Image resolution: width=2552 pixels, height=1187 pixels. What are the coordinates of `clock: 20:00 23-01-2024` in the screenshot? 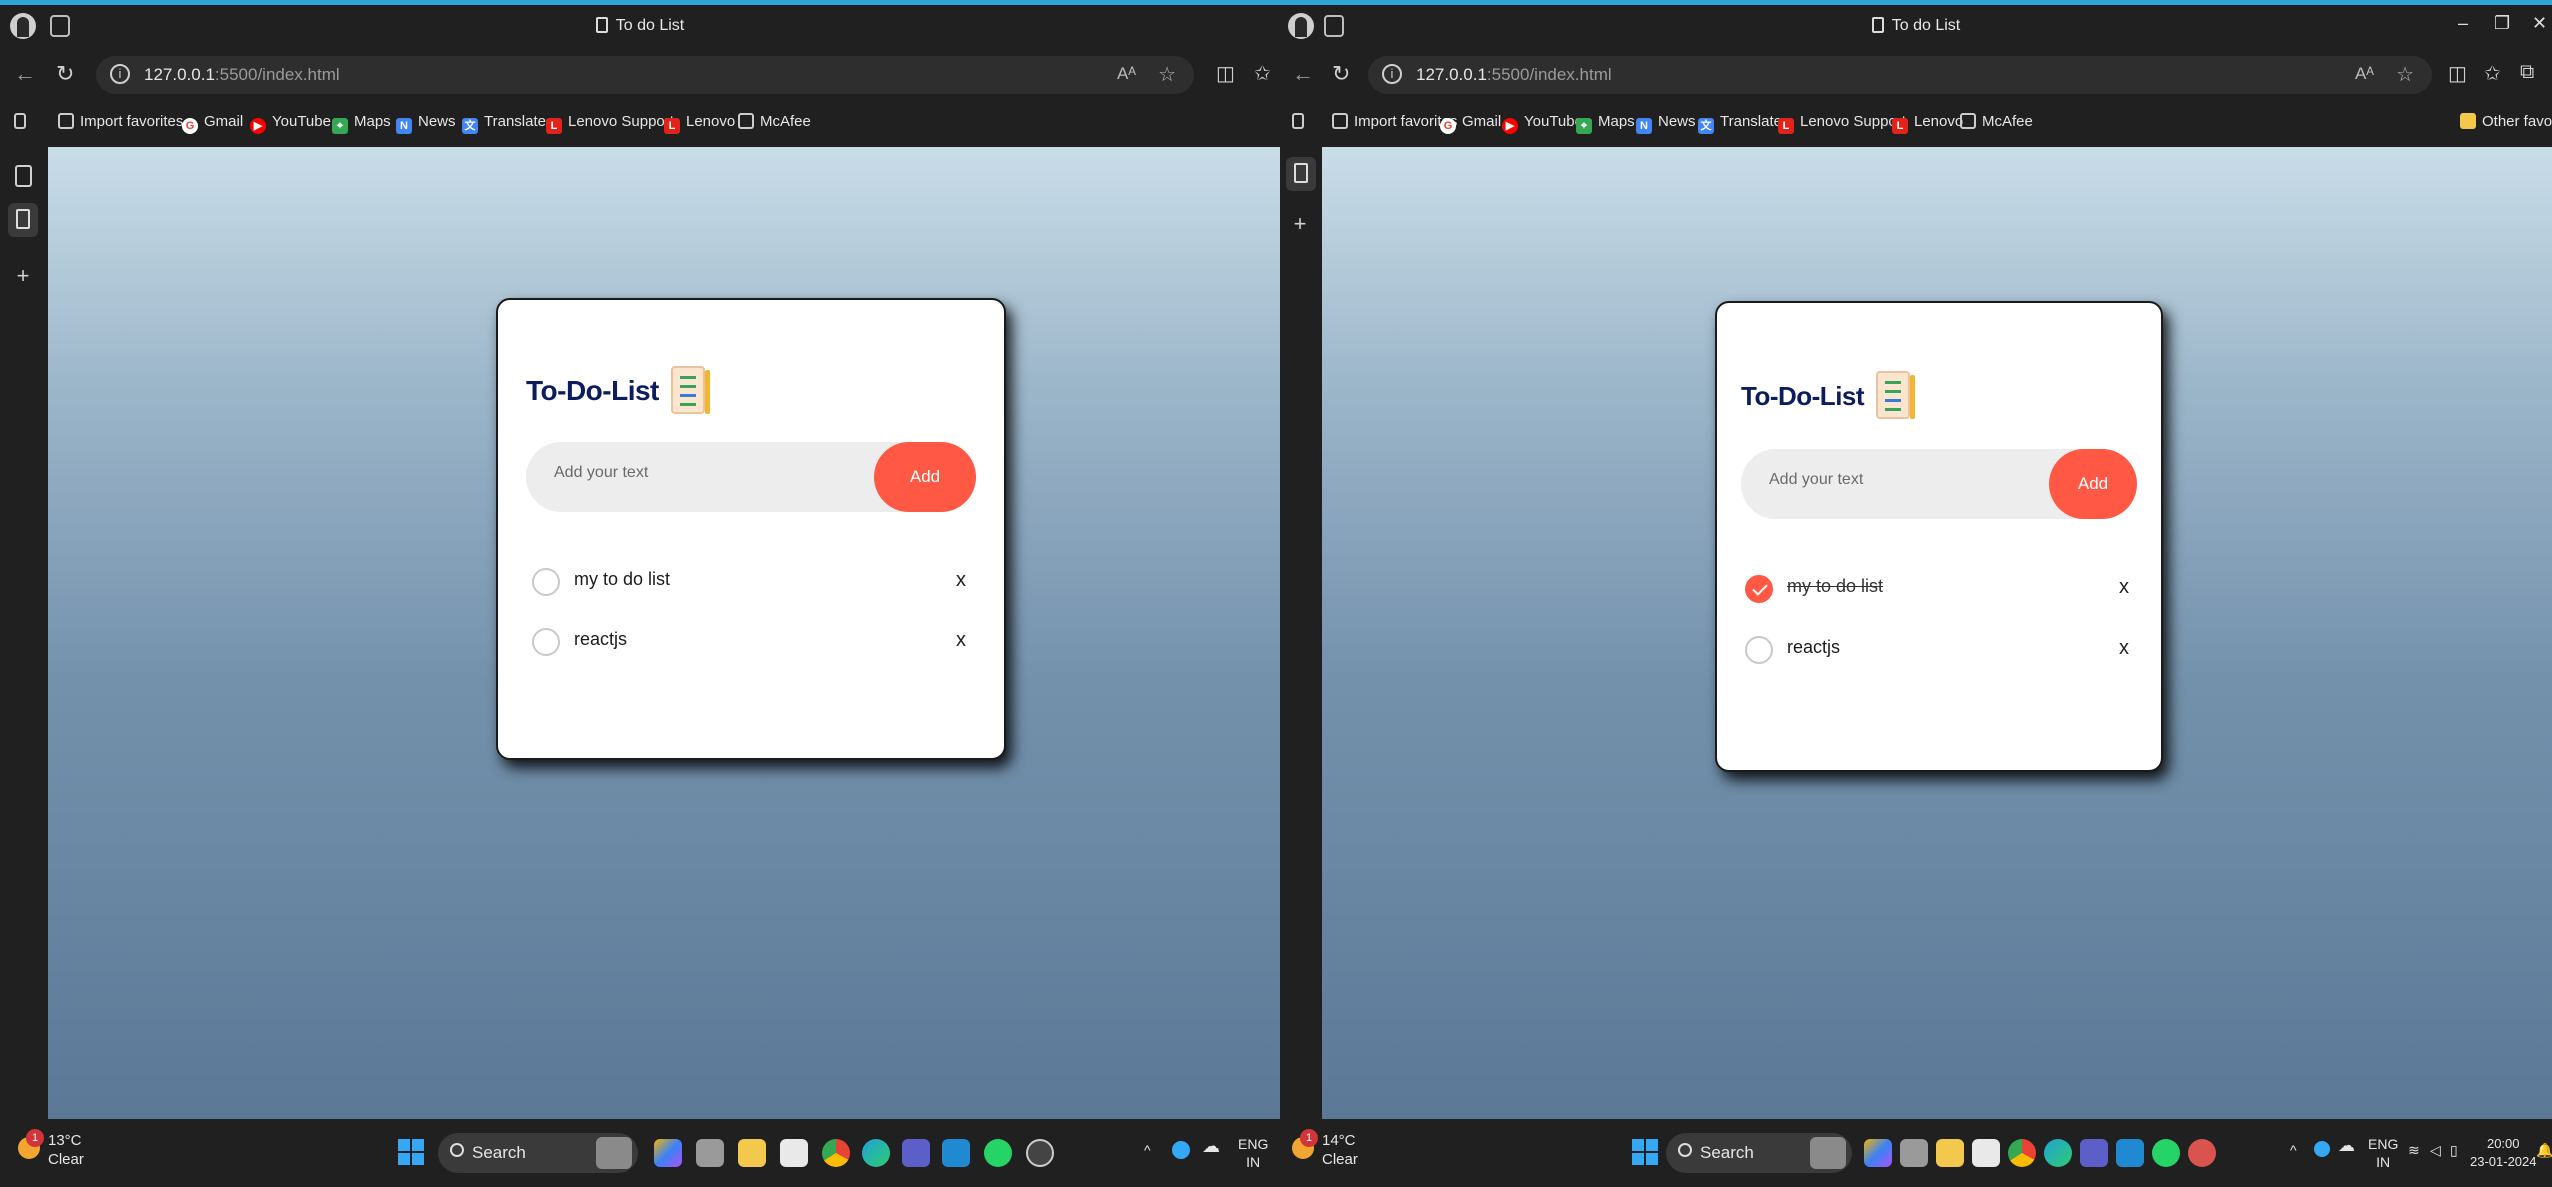 It's located at (2503, 1153).